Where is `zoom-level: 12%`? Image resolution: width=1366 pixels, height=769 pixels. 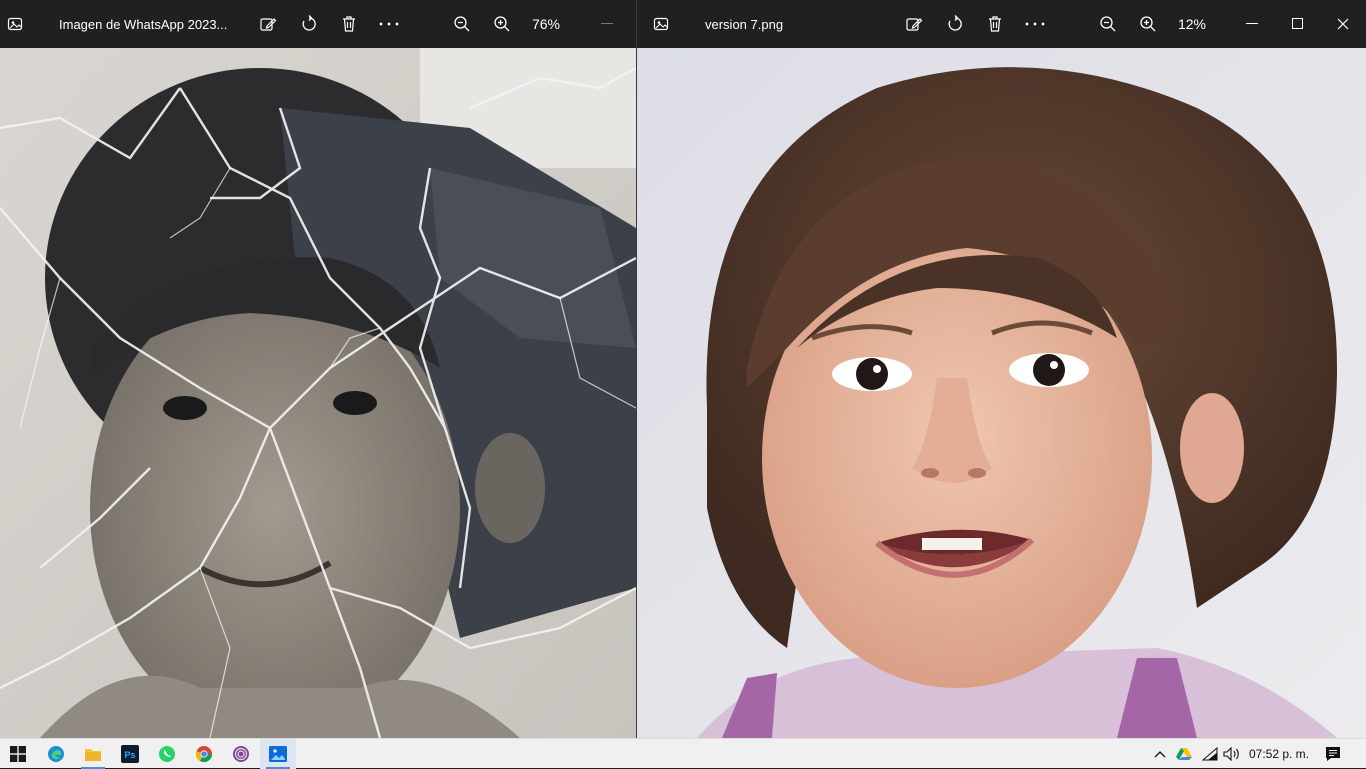
zoom-level: 12% is located at coordinates (1192, 24).